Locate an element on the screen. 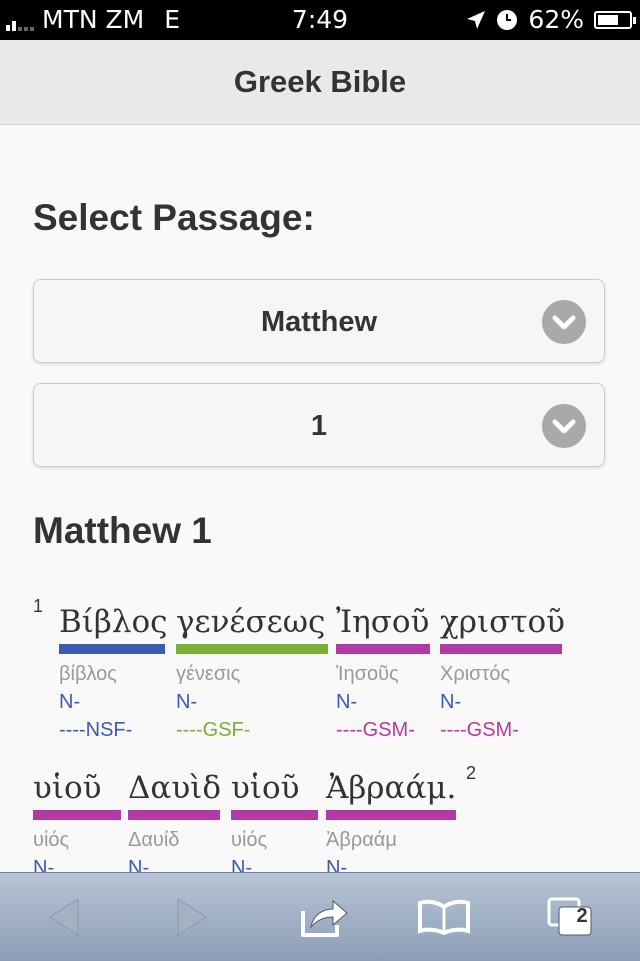  page-header: Greek Bible is located at coordinates (320, 82).